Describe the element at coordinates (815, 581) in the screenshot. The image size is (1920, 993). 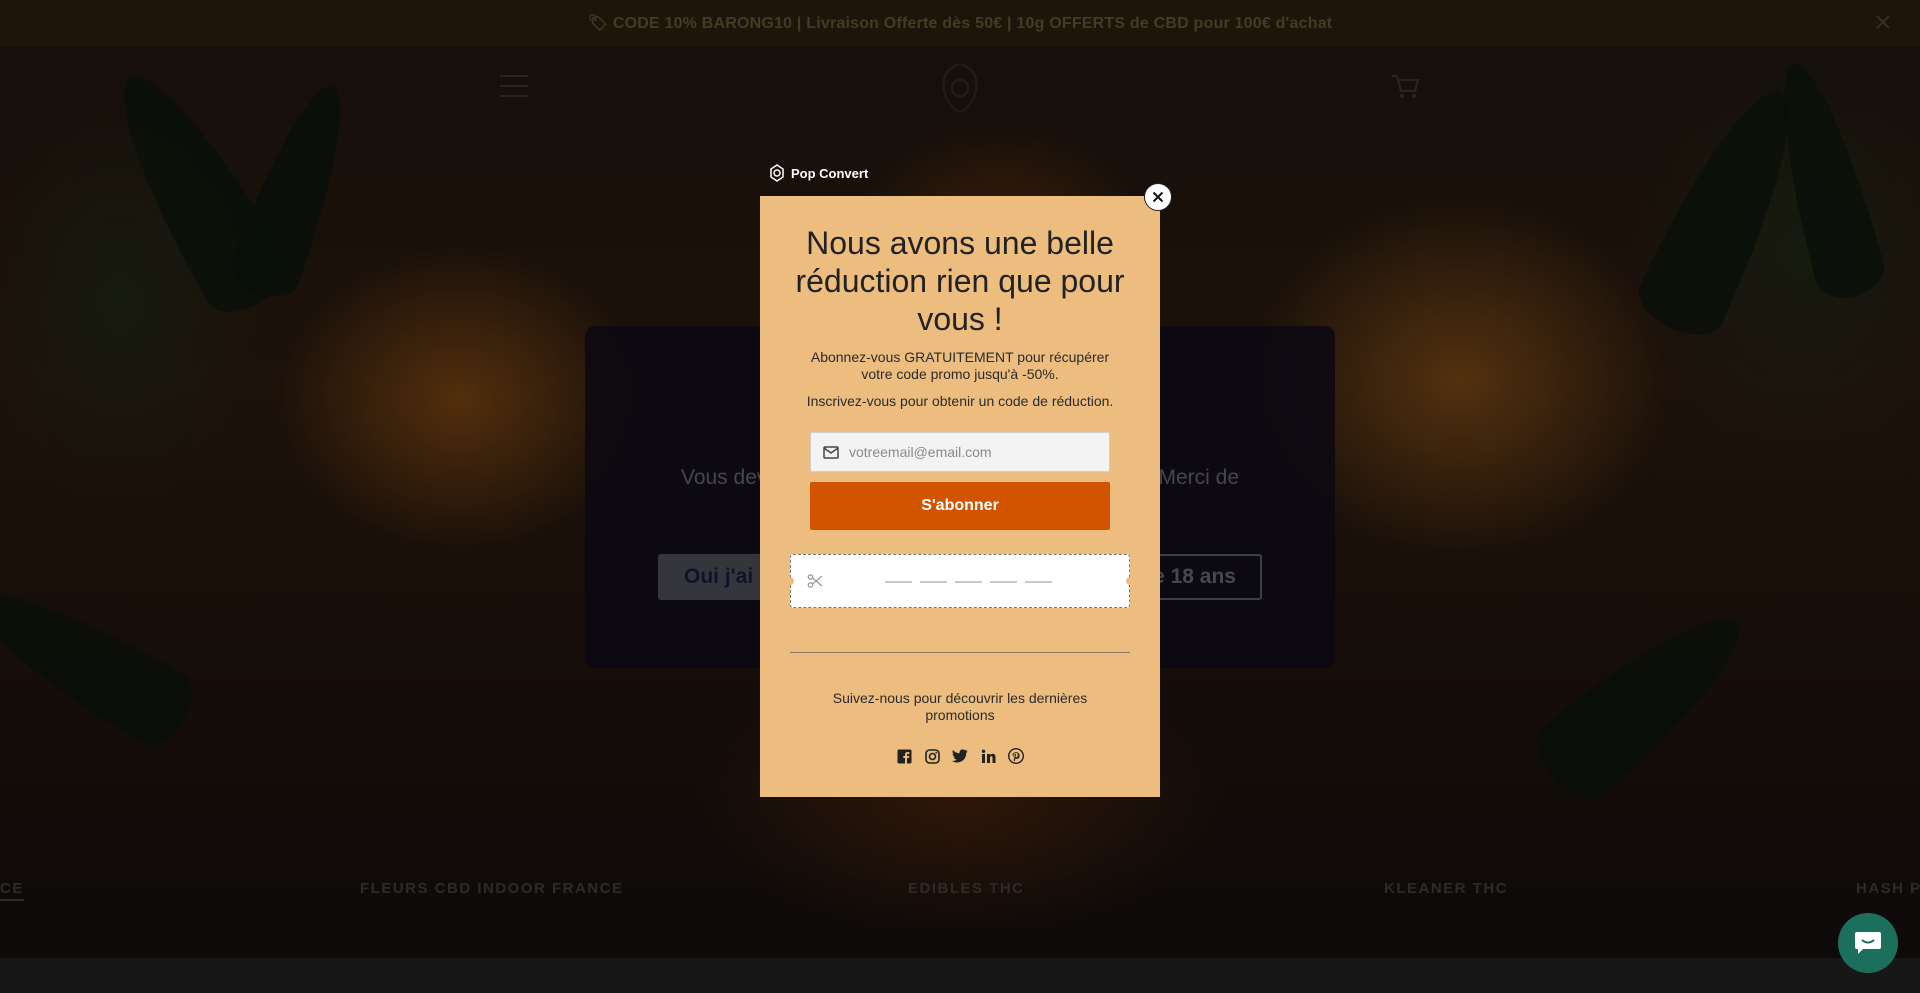
I see `scissors-icon` at that location.